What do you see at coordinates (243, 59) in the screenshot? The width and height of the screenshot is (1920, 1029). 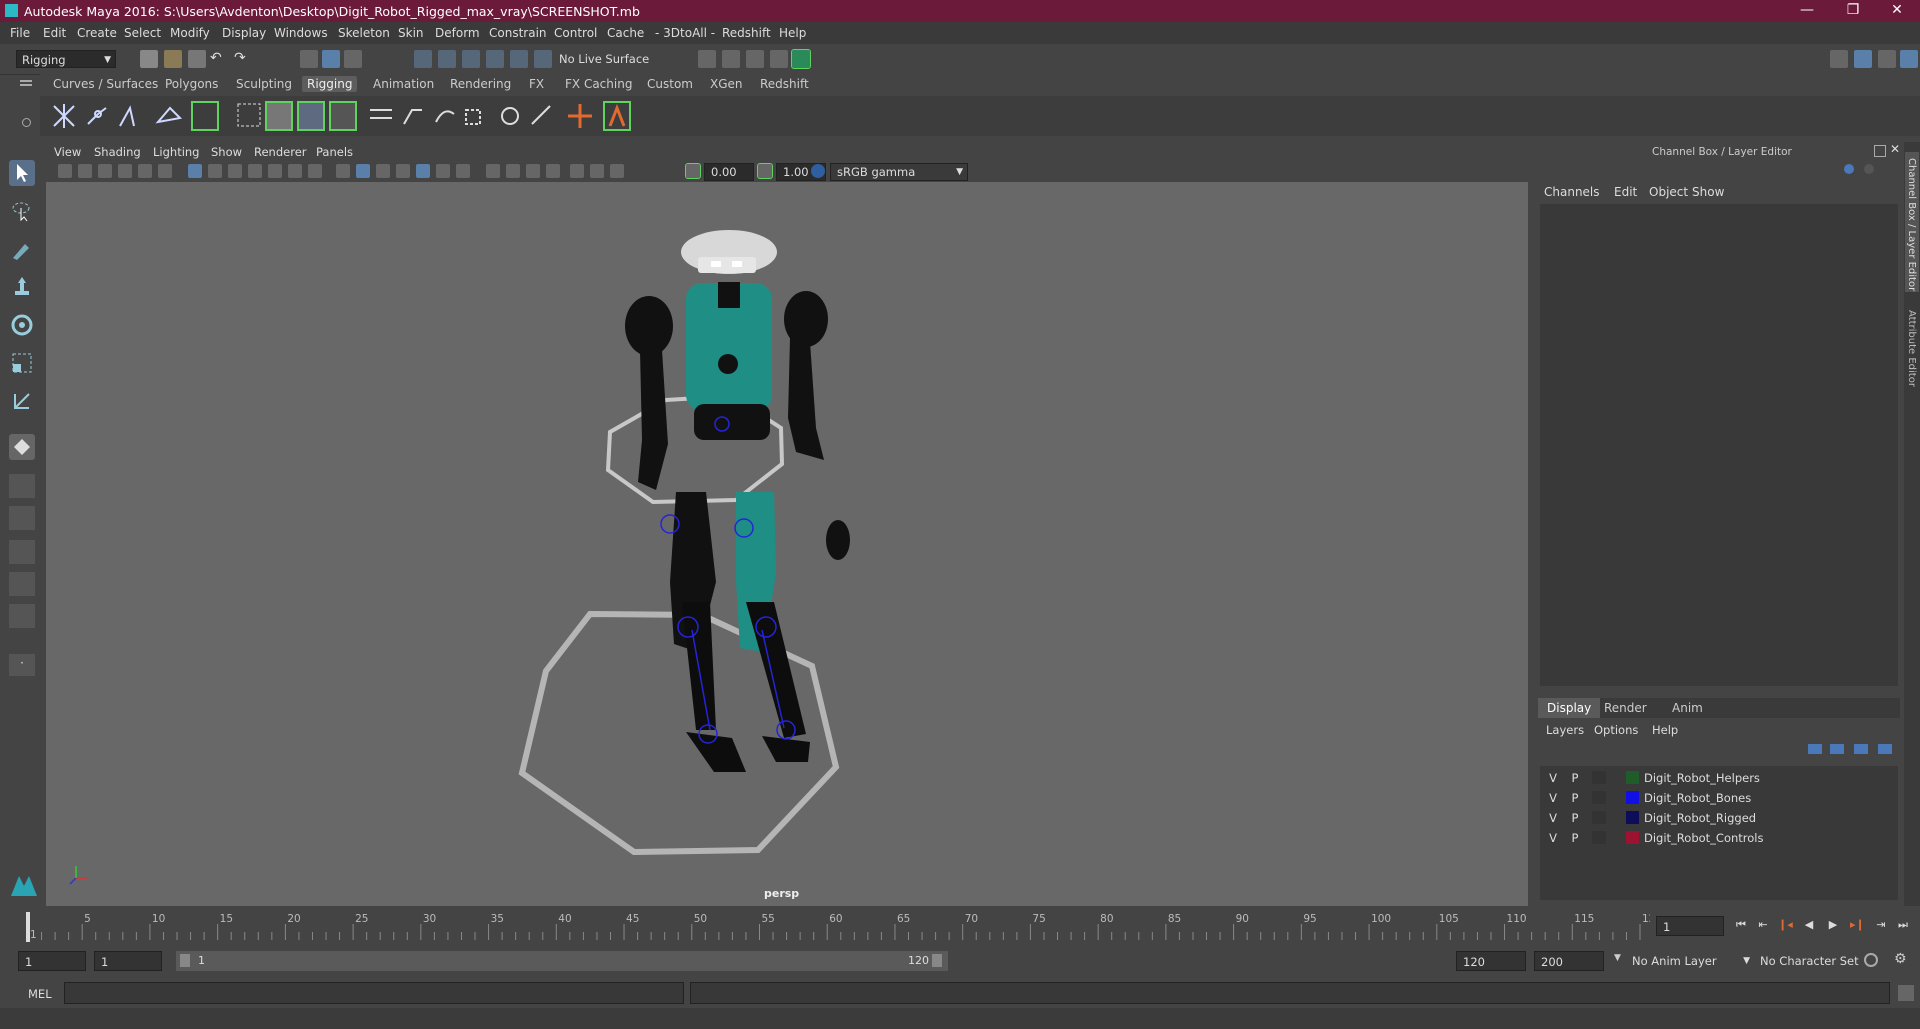 I see `redo-icon: ↷` at bounding box center [243, 59].